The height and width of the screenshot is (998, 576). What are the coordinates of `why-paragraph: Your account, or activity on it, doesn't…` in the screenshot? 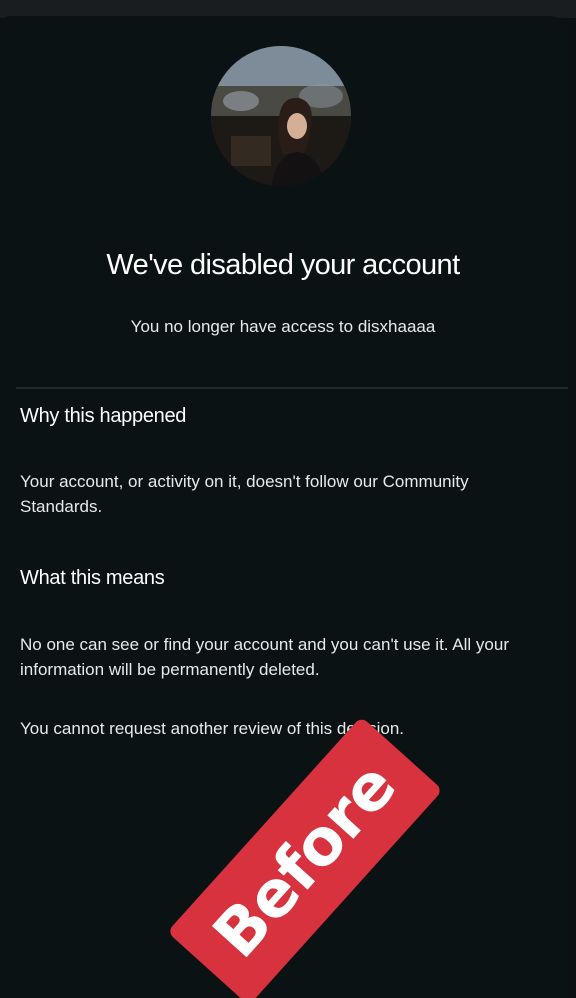 It's located at (244, 494).